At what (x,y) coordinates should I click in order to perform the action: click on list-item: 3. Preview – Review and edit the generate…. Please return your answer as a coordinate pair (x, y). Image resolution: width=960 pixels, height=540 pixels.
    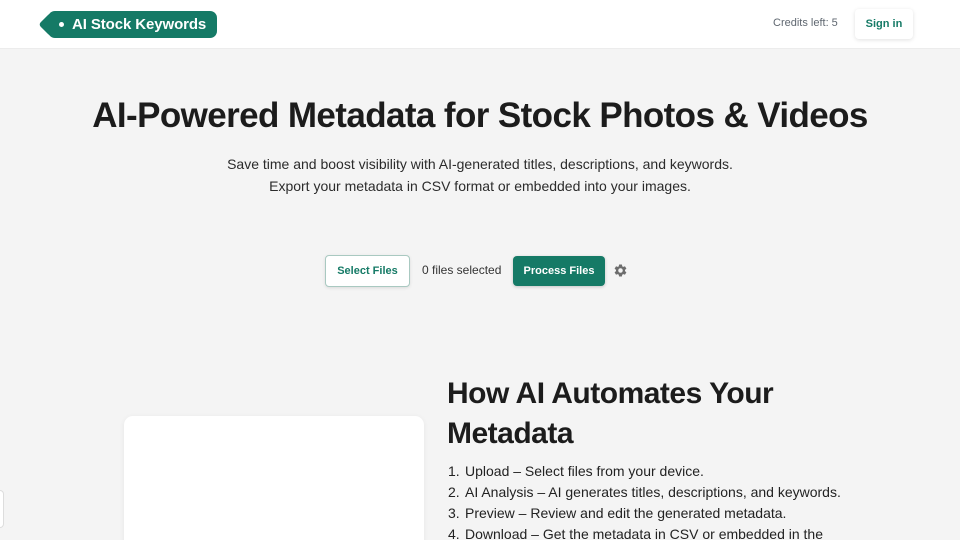
    Looking at the image, I should click on (678, 513).